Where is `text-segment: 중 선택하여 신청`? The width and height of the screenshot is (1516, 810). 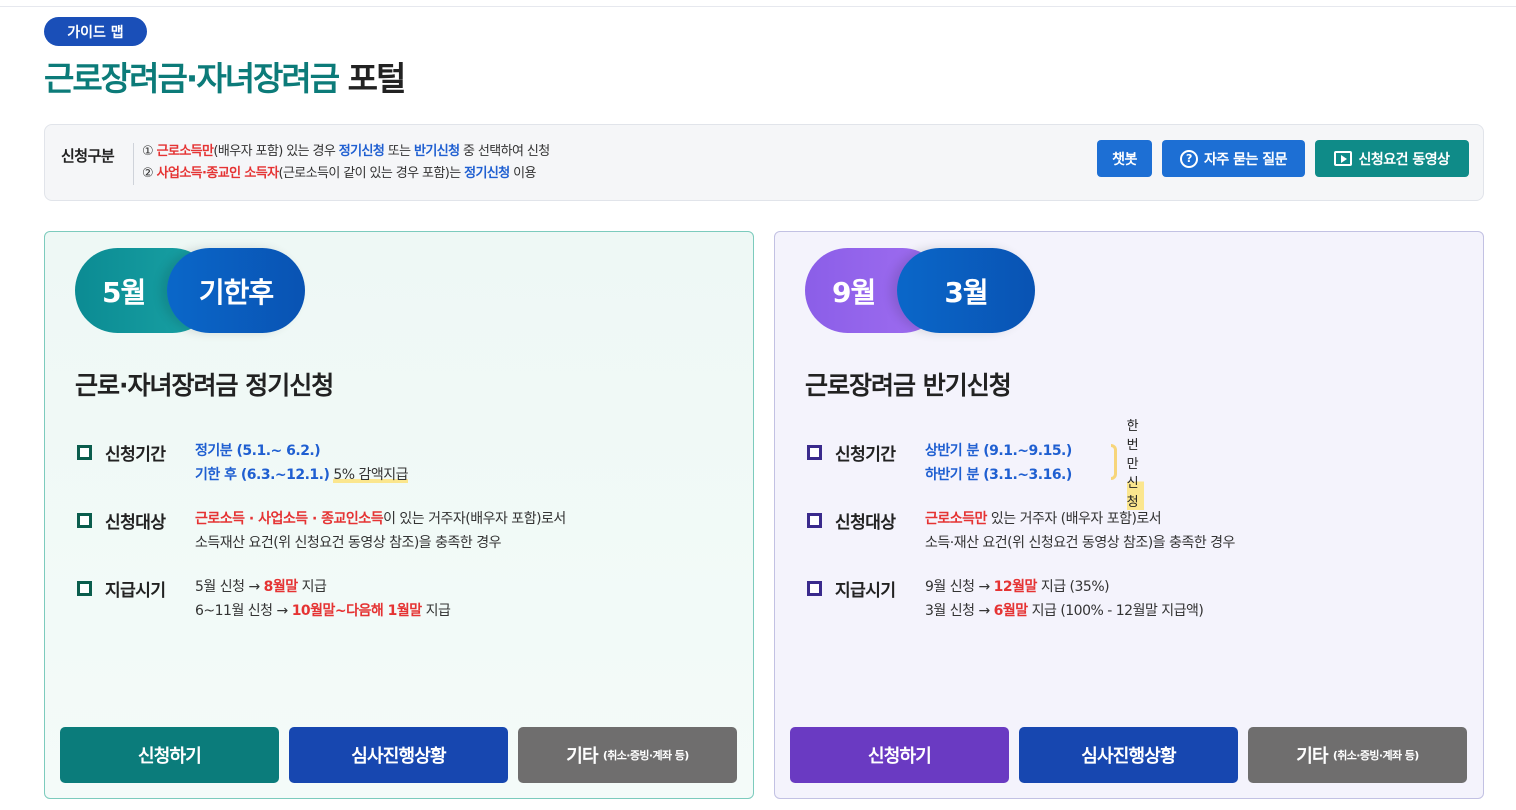
text-segment: 중 선택하여 신청 is located at coordinates (504, 151).